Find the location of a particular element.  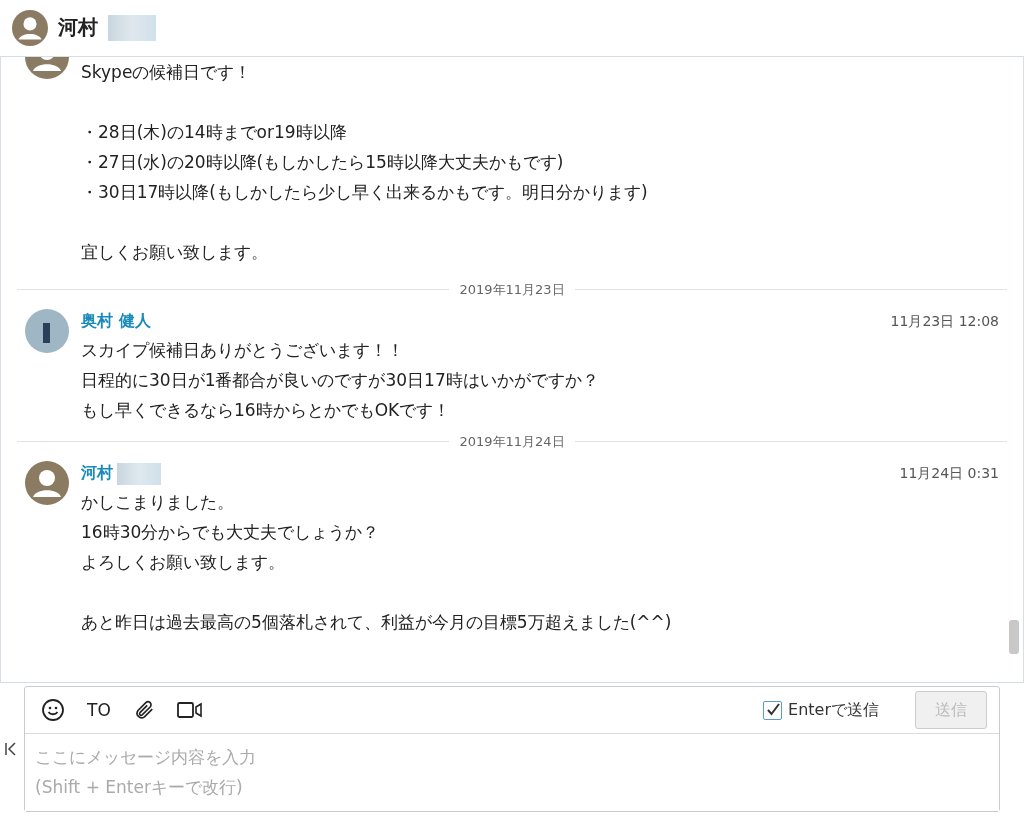

emoji-button is located at coordinates (53, 710).